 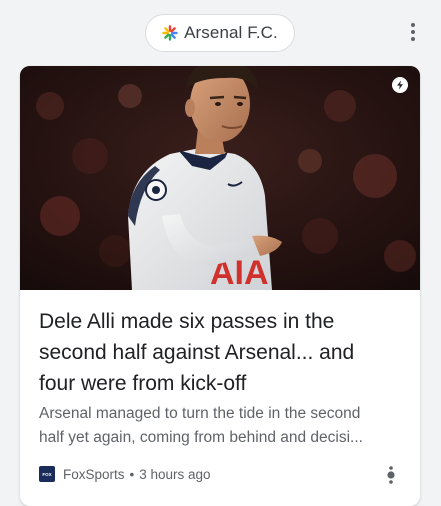 I want to click on more-vert-icon, so click(x=413, y=32).